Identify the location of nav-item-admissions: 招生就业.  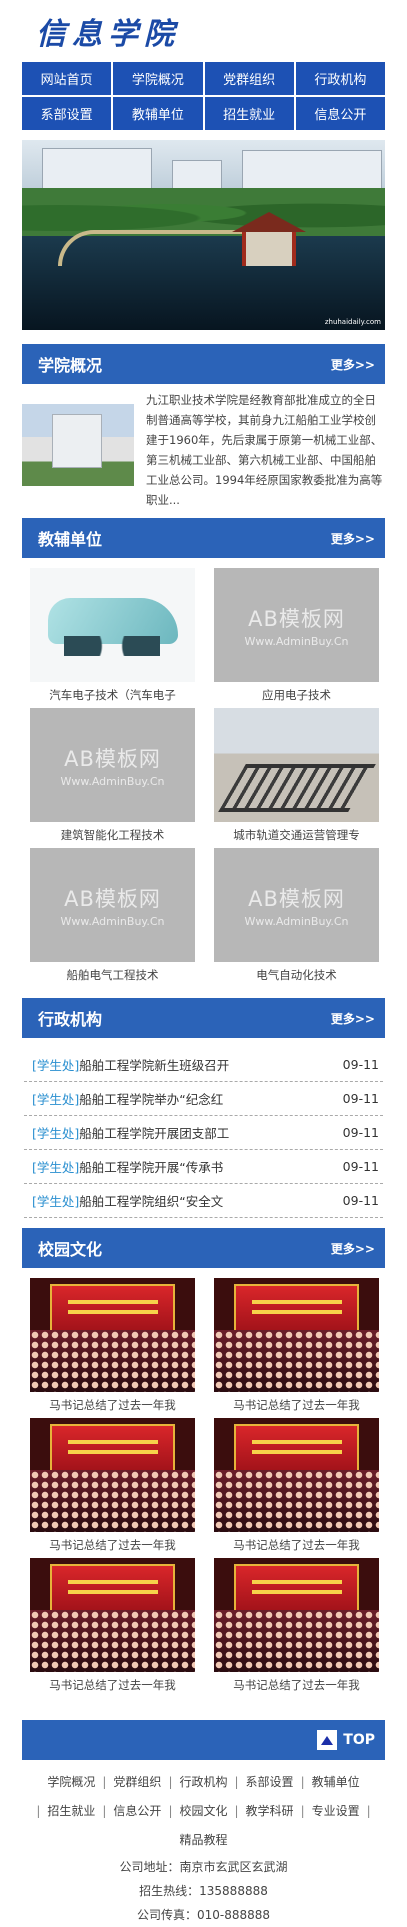
(249, 113).